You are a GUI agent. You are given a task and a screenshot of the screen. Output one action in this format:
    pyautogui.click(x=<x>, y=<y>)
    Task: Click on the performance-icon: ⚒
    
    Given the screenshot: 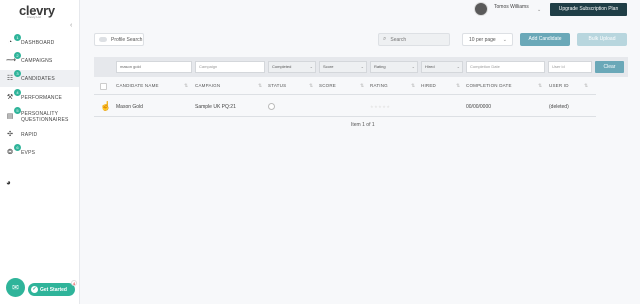 What is the action you would take?
    pyautogui.click(x=10, y=97)
    